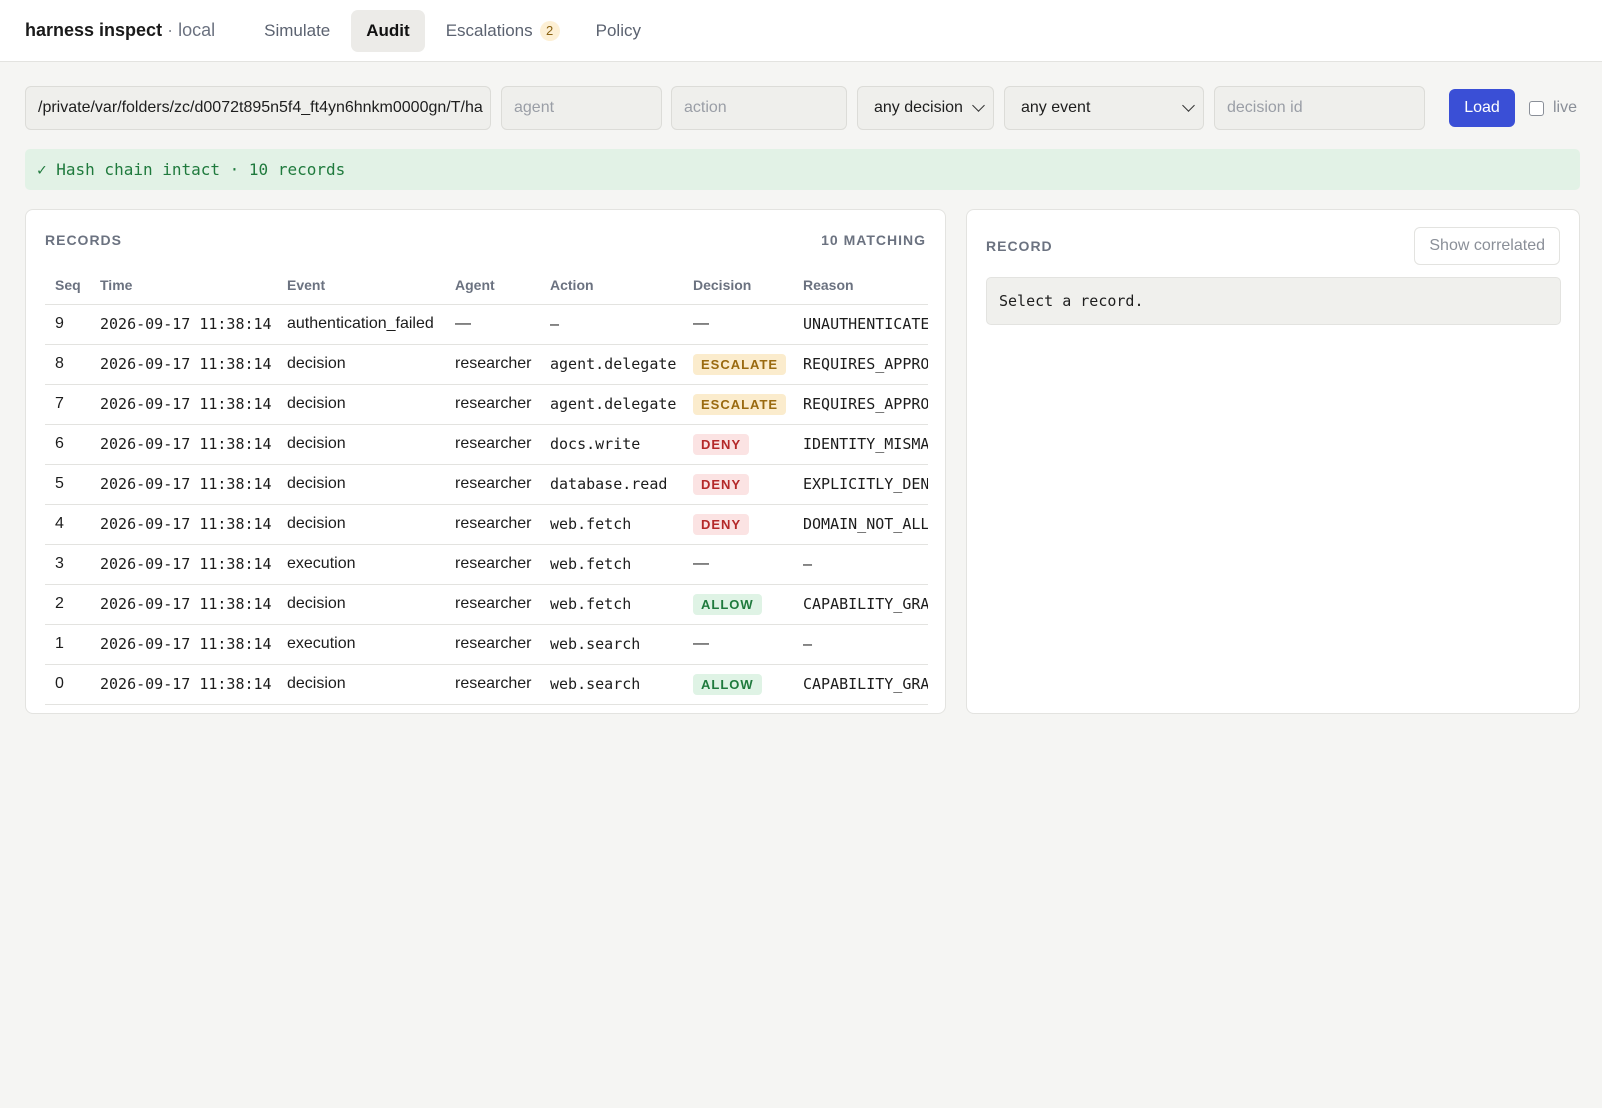  I want to click on record-title: RECORD, so click(1019, 246).